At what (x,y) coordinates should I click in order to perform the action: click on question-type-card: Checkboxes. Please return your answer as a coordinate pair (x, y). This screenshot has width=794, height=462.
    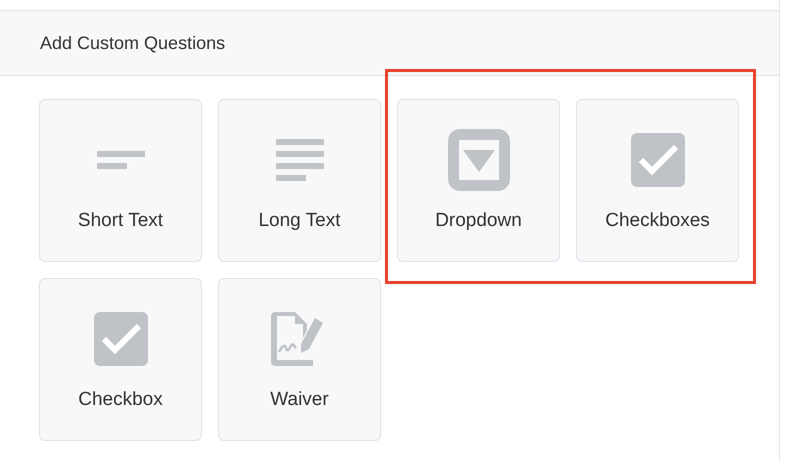
    Looking at the image, I should click on (657, 180).